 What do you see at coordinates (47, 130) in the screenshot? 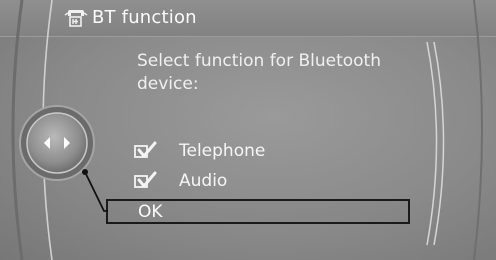
I see `bezel-arc-inner` at bounding box center [47, 130].